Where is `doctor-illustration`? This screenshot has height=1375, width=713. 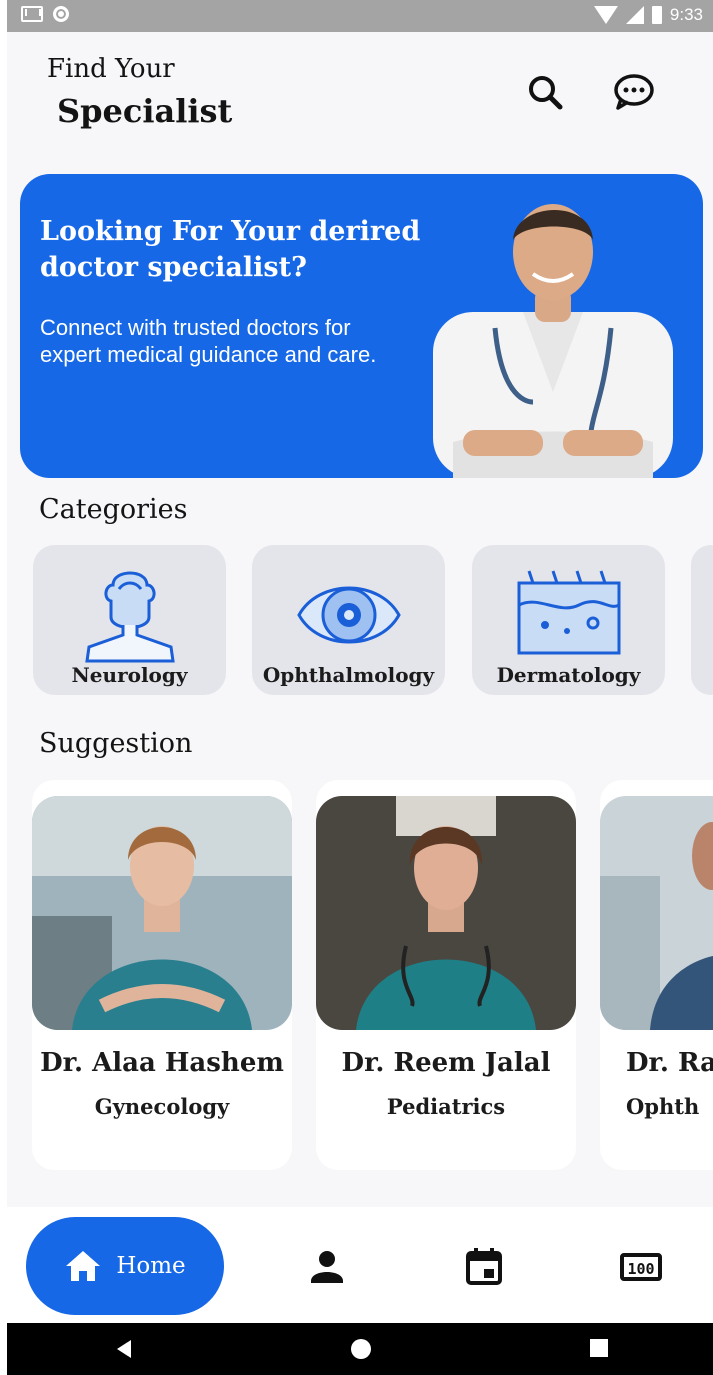 doctor-illustration is located at coordinates (553, 341).